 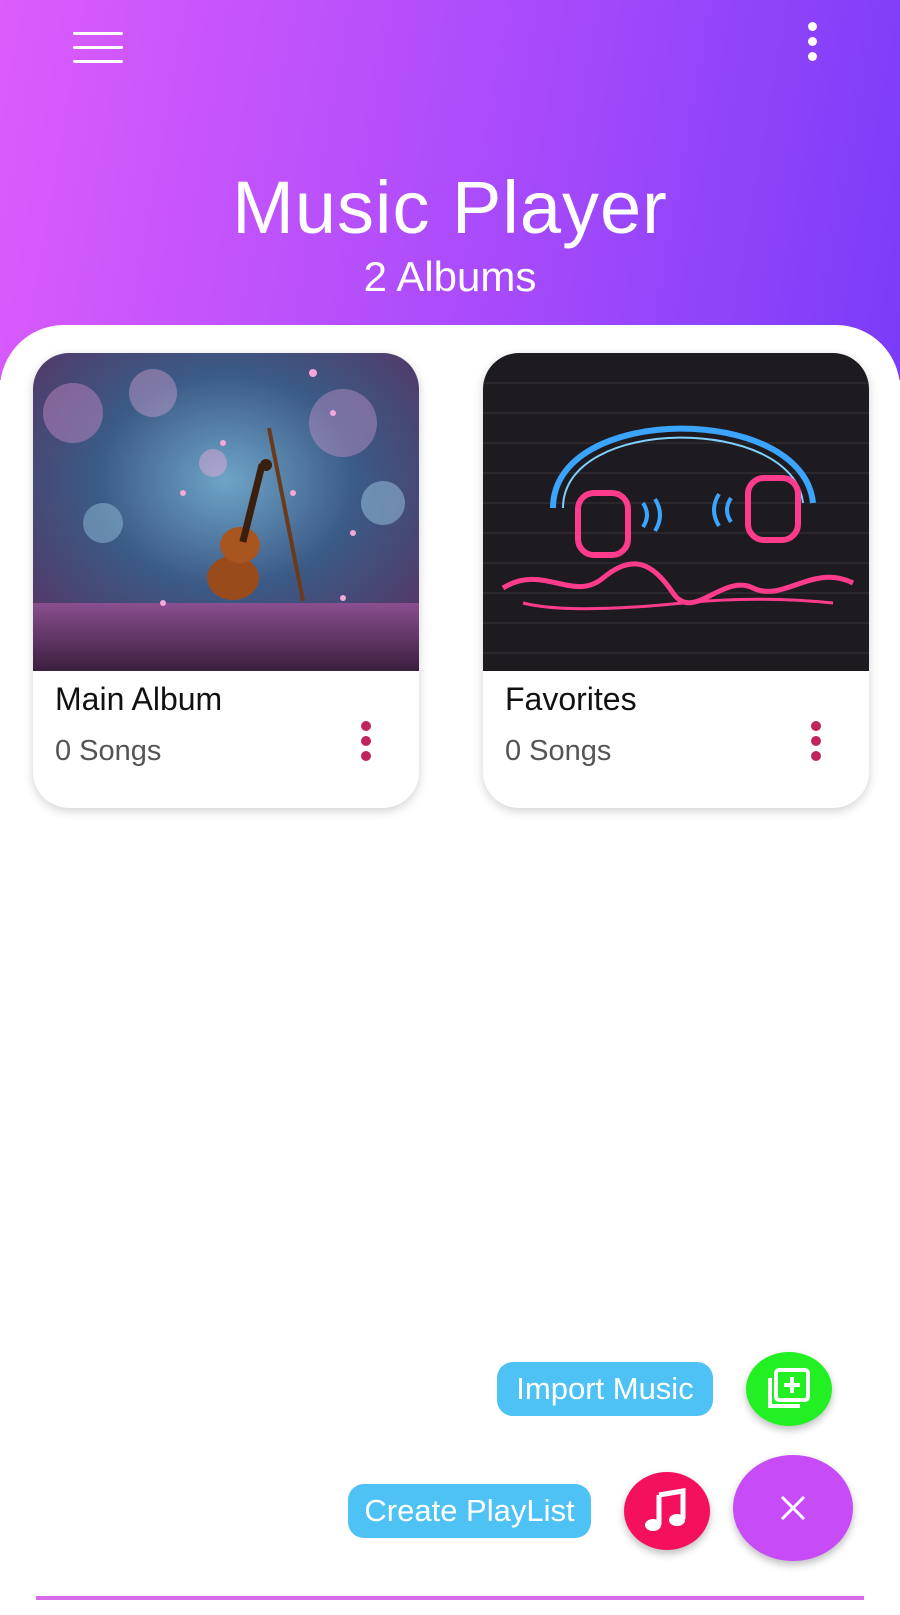 I want to click on create-playlist-label: Create PlayList, so click(x=469, y=1511).